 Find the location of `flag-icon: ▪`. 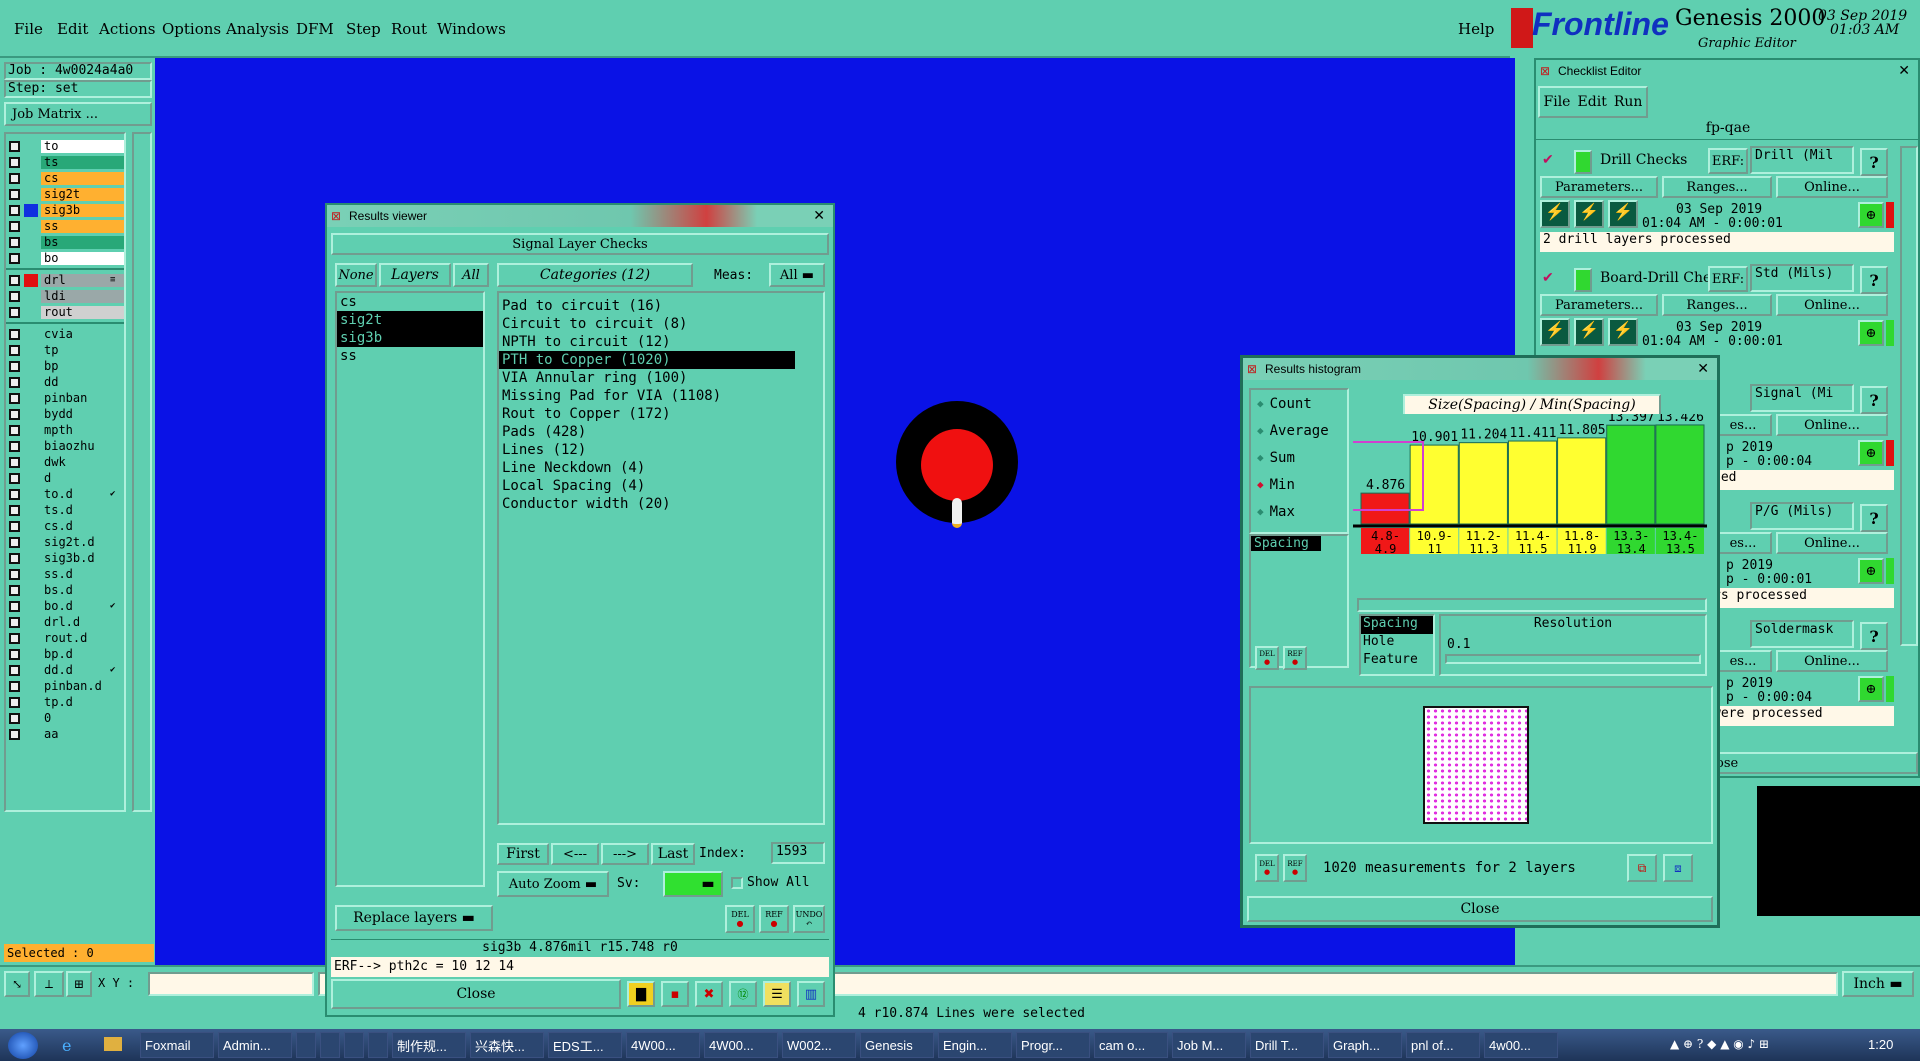

flag-icon: ▪ is located at coordinates (675, 994).